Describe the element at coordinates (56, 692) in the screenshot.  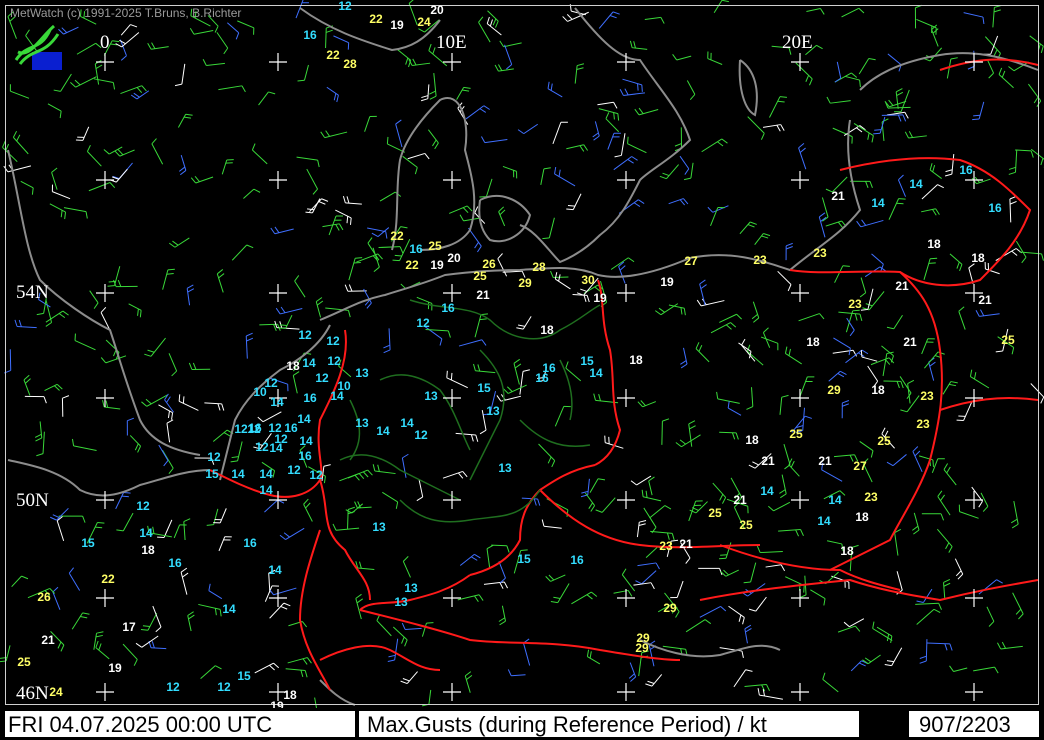
I see `gust-value: 24` at that location.